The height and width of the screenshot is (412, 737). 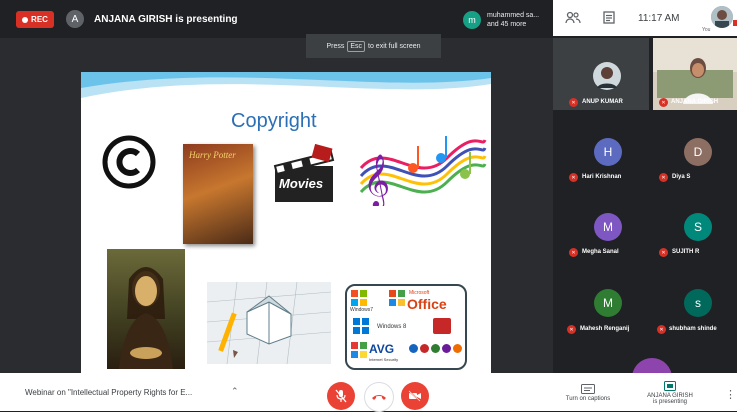 What do you see at coordinates (681, 177) in the screenshot?
I see `participant-name: Diya S` at bounding box center [681, 177].